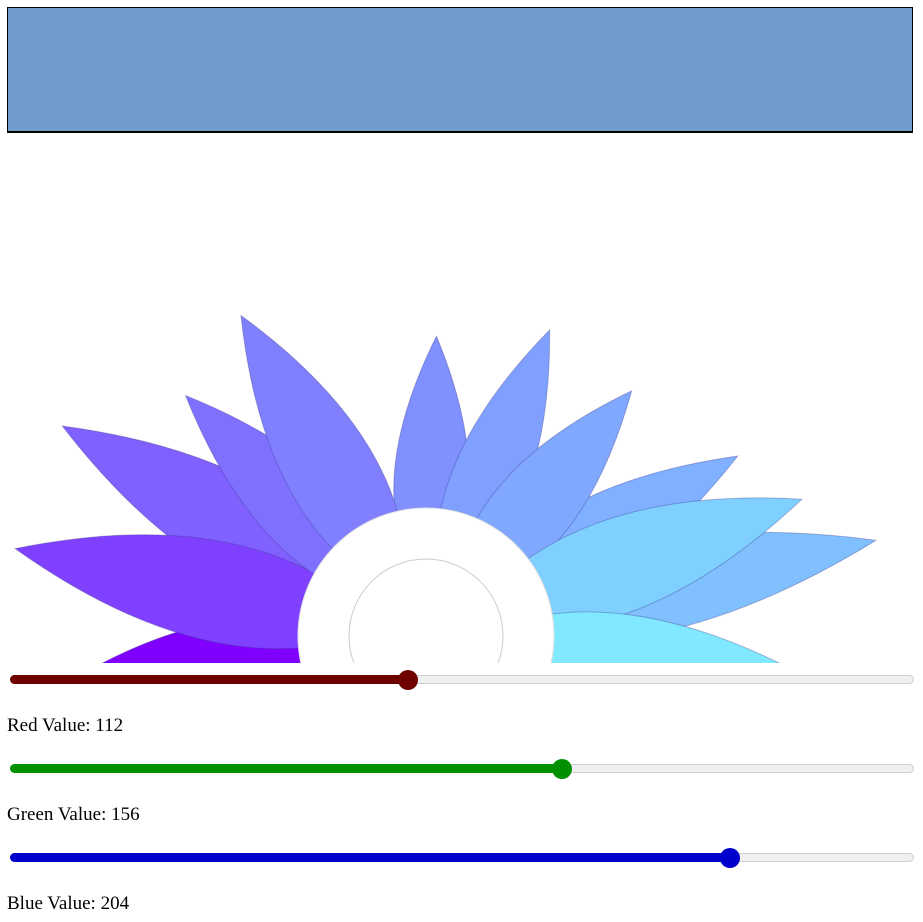  Describe the element at coordinates (370, 857) in the screenshot. I see `blue-slider-fill` at that location.